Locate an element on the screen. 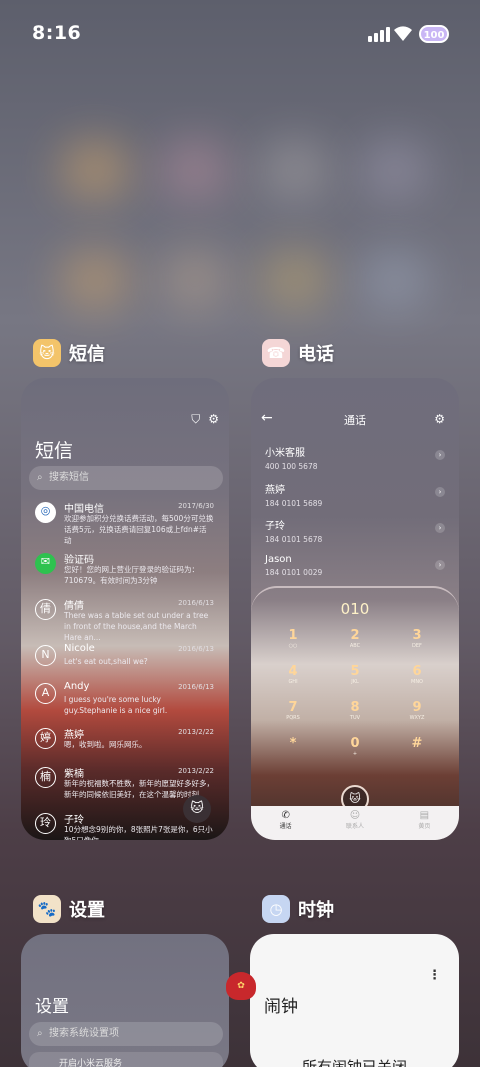 The image size is (480, 1067). sms-search-placeholder: 搜索短信 is located at coordinates (69, 477).